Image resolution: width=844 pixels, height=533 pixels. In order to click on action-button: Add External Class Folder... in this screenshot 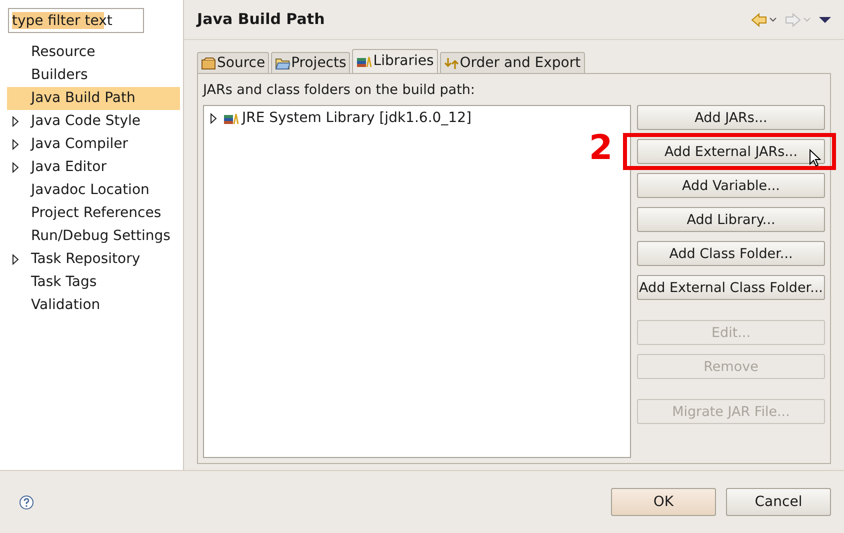, I will do `click(731, 287)`.